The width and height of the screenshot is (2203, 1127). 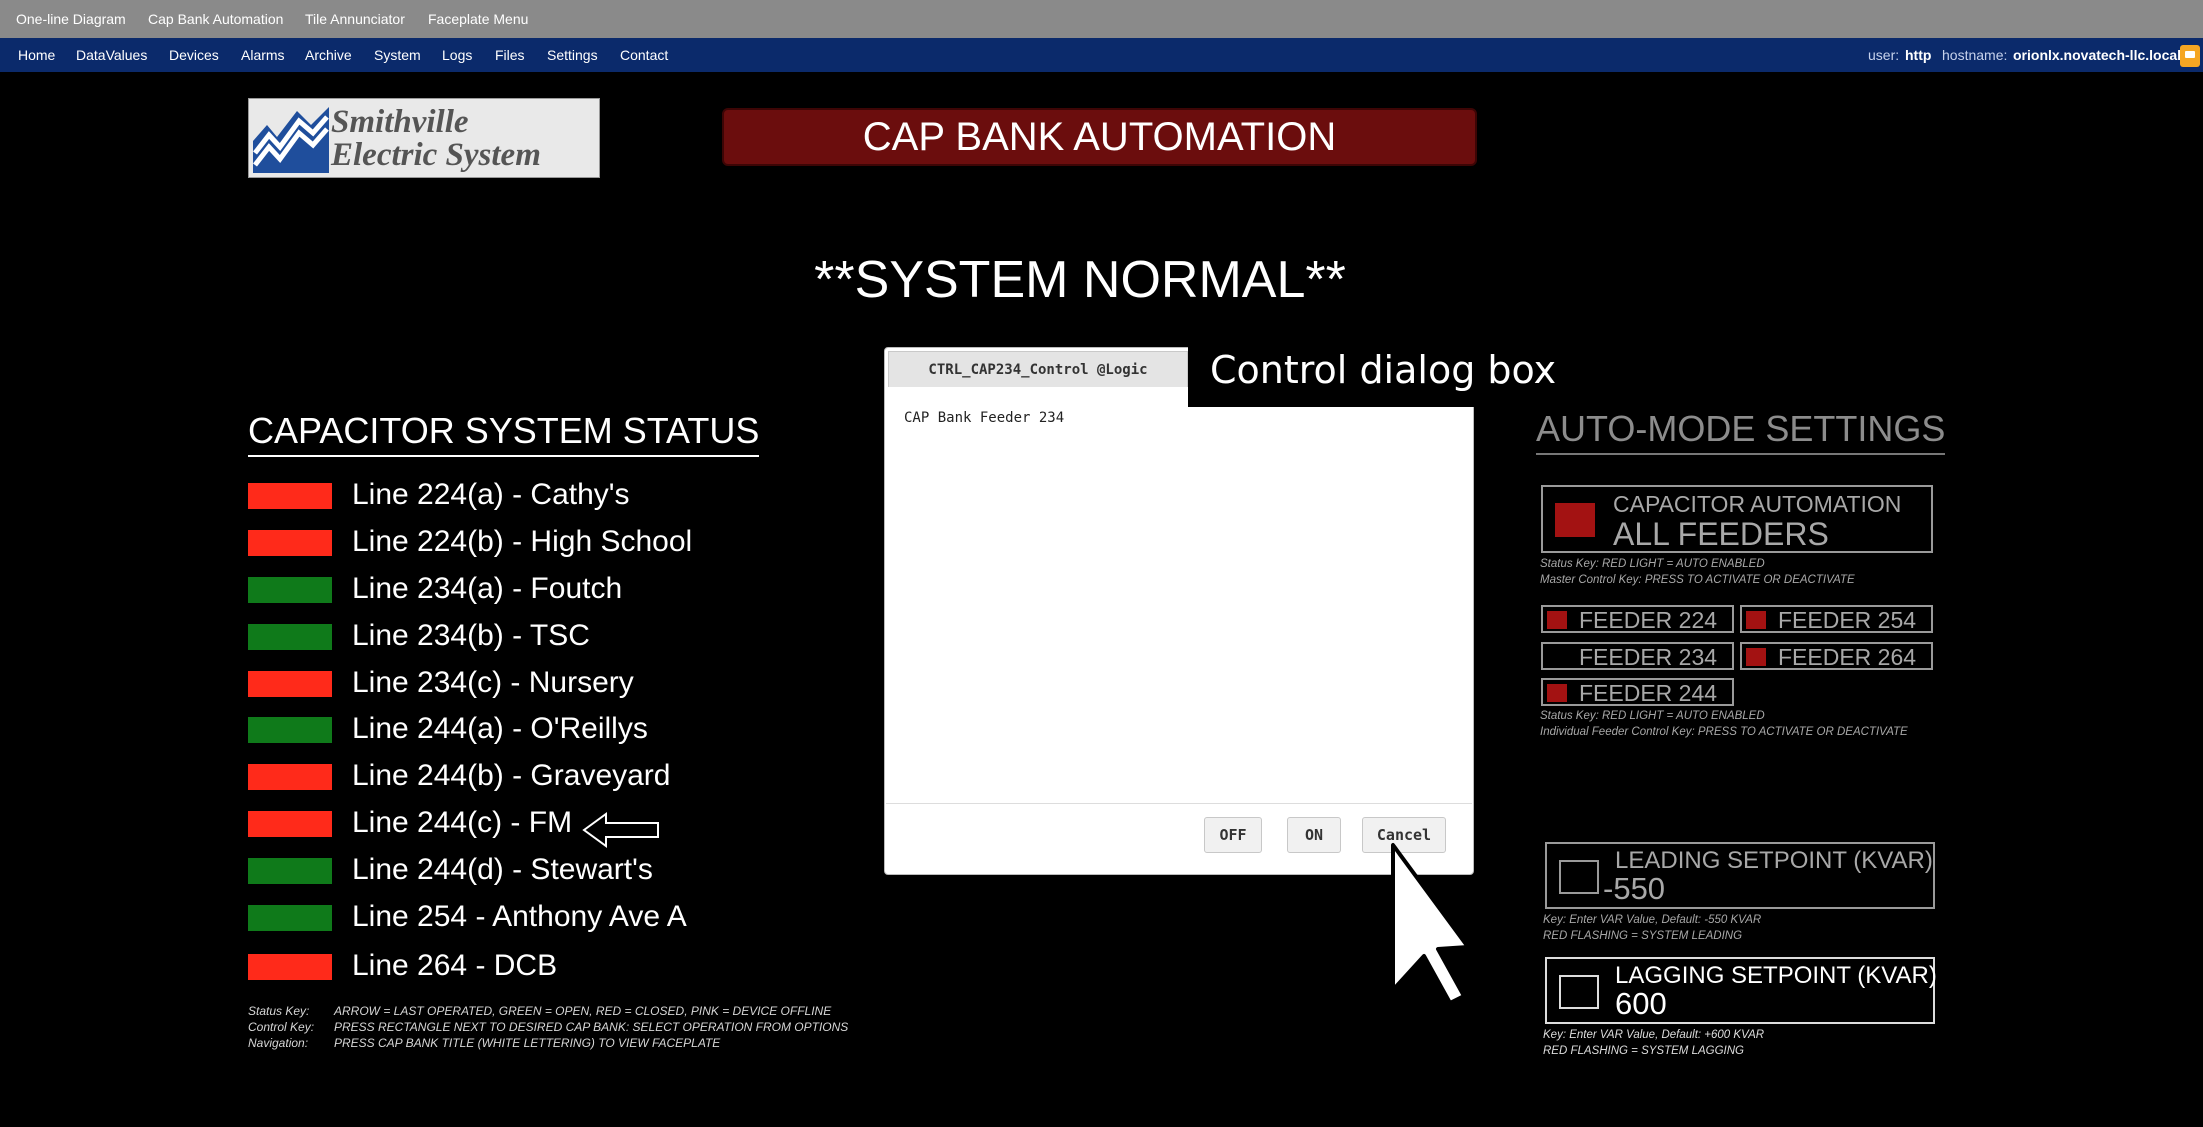 What do you see at coordinates (279, 1011) in the screenshot?
I see `status-key-label: Status Key:` at bounding box center [279, 1011].